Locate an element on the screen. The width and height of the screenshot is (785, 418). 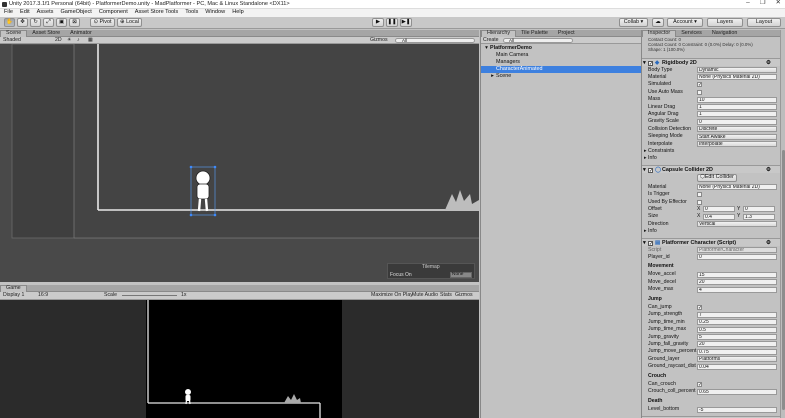
property-field: 0.04 is located at coordinates (737, 366).